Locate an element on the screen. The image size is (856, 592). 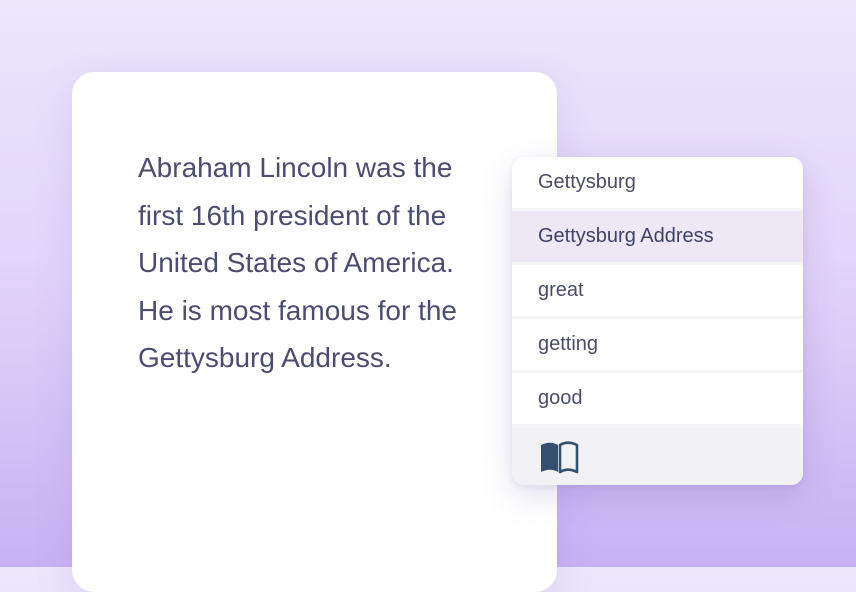
dictionary-button is located at coordinates (559, 457).